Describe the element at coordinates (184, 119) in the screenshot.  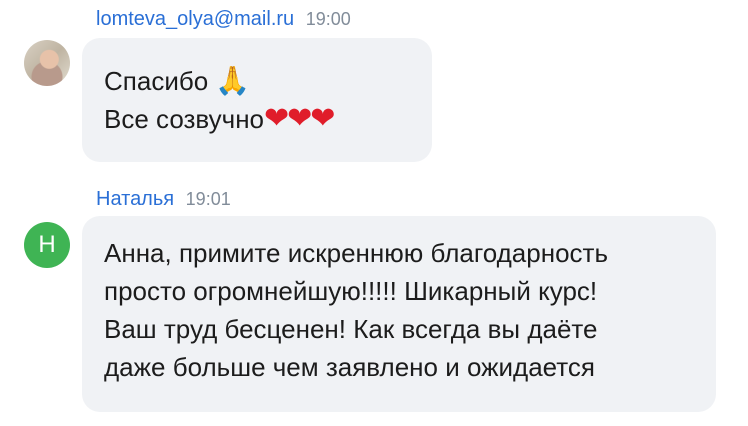
I see `message-text: Все созвучно` at that location.